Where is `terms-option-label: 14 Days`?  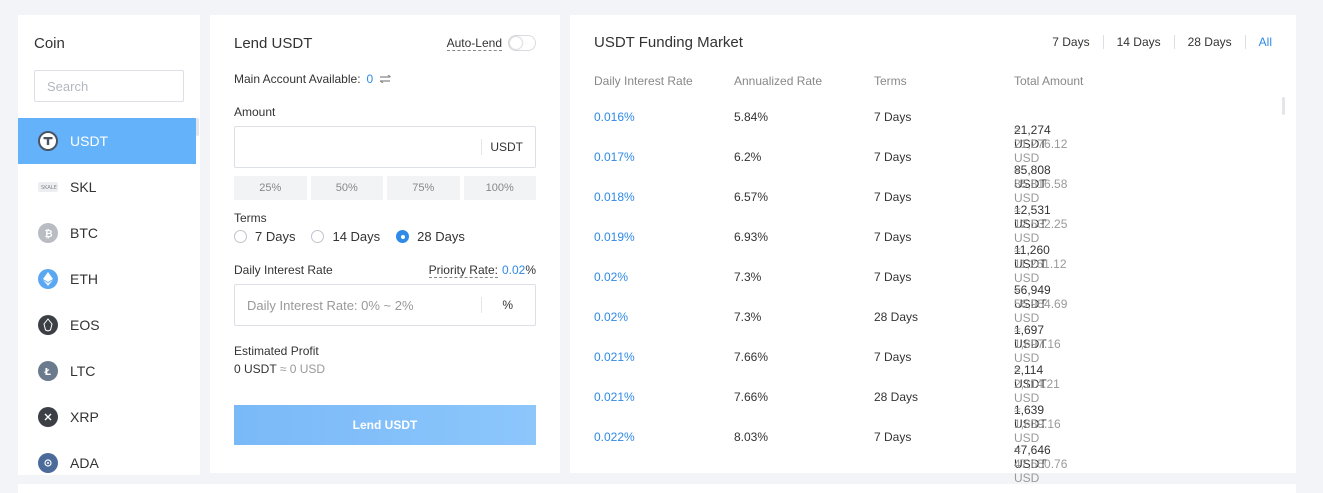
terms-option-label: 14 Days is located at coordinates (356, 236).